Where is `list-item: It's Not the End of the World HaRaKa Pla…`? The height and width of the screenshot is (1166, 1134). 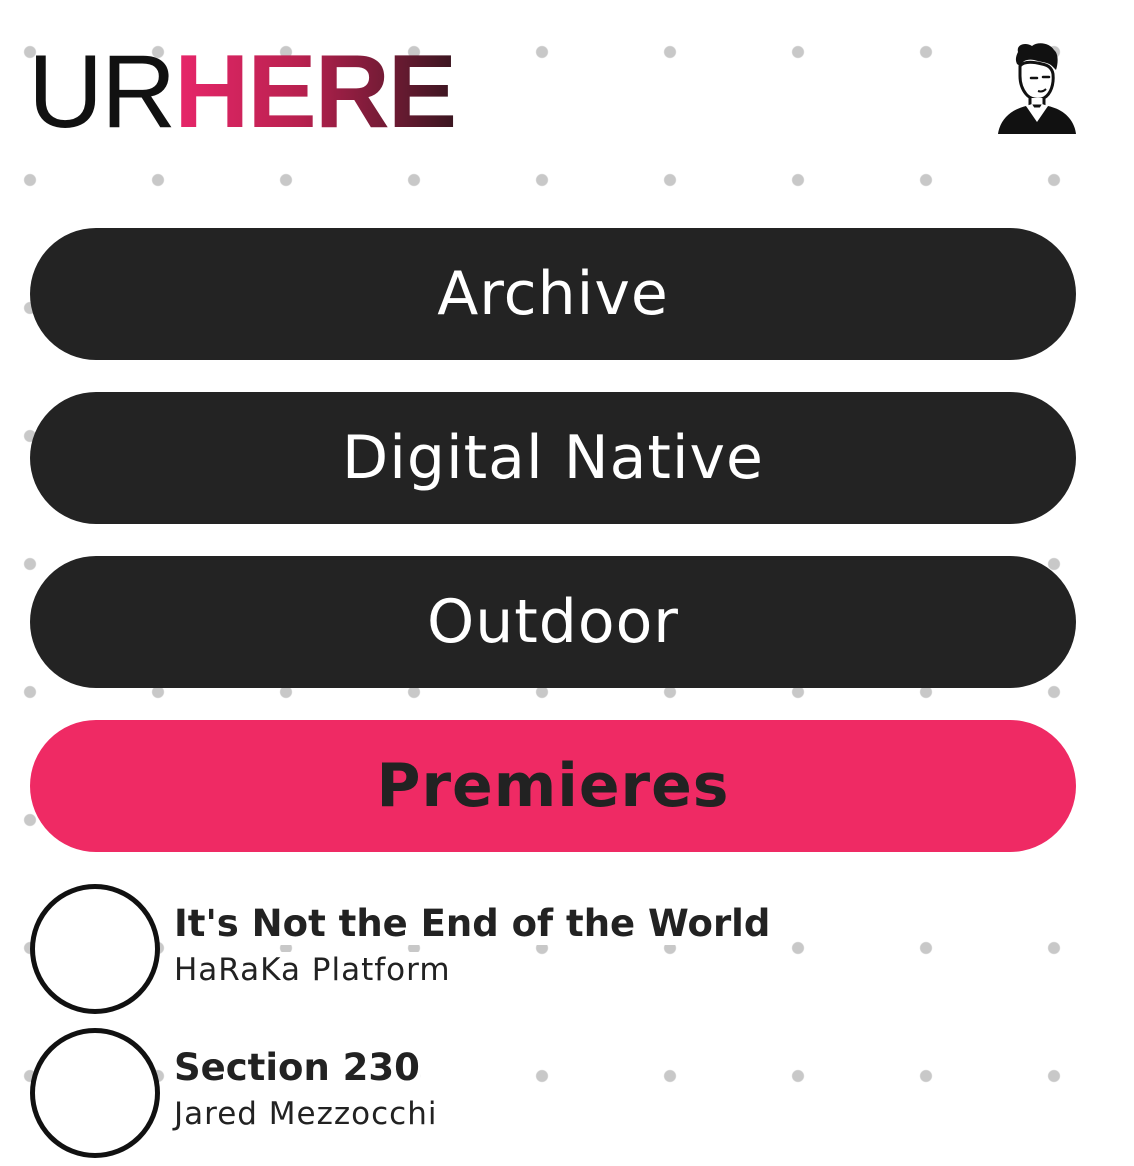
list-item: It's Not the End of the World HaRaKa Pla… is located at coordinates (553, 949).